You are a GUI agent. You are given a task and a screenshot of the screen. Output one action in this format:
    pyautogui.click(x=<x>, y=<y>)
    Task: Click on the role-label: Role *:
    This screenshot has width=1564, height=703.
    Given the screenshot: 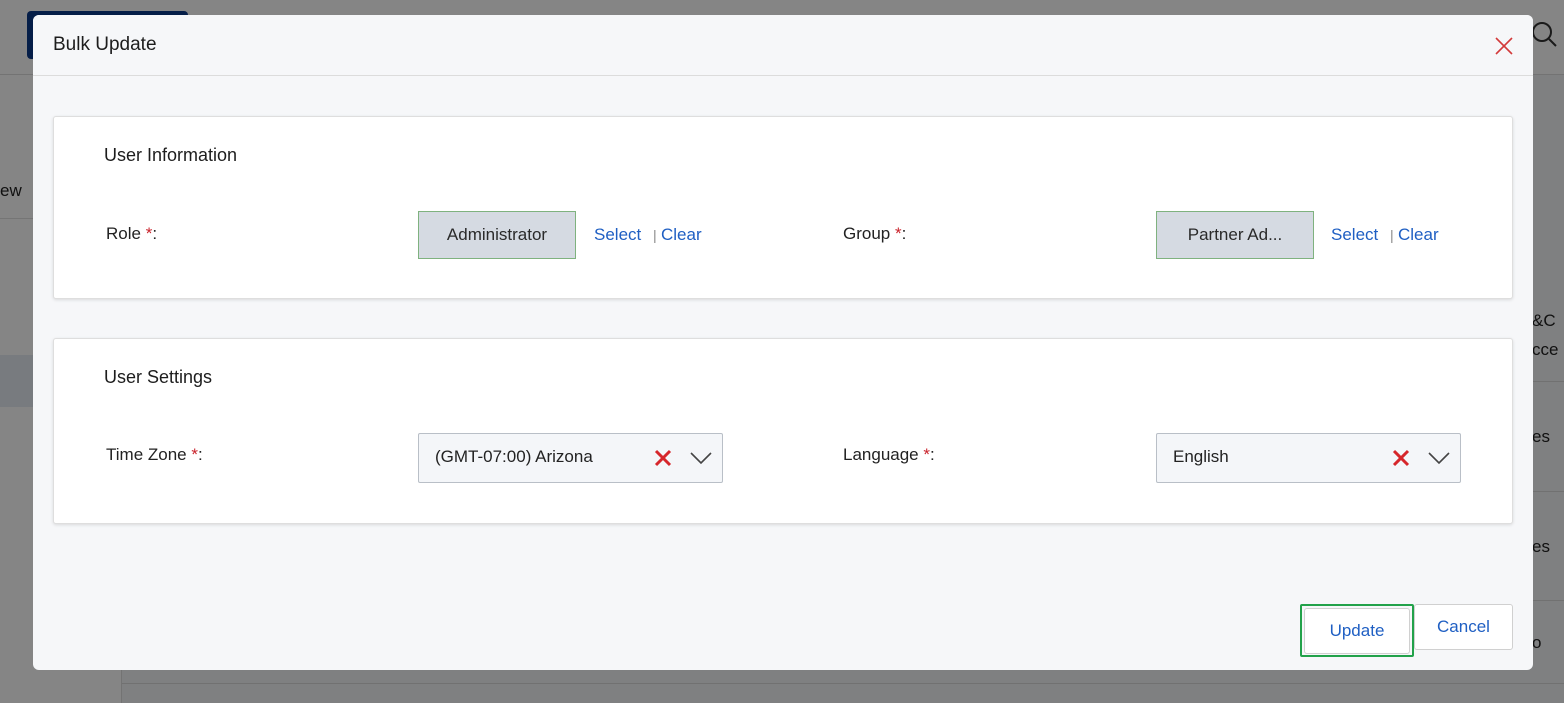 What is the action you would take?
    pyautogui.click(x=132, y=233)
    